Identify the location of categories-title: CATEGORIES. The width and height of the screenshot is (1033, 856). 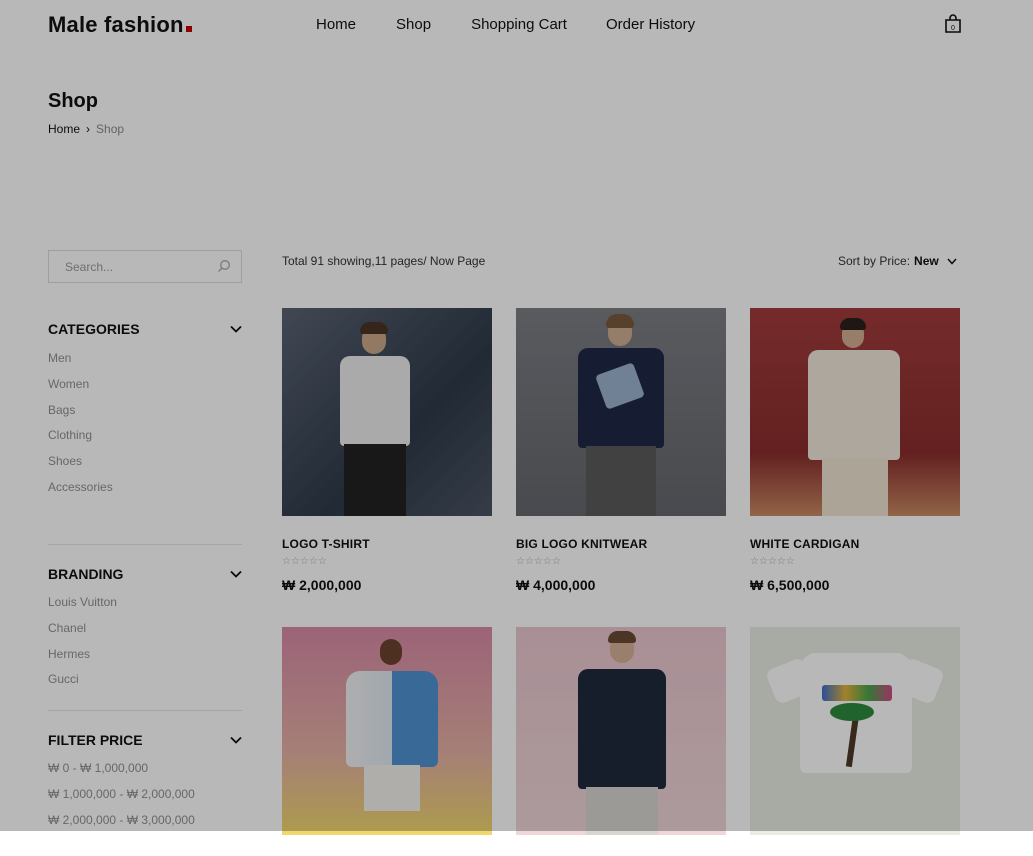
(94, 329).